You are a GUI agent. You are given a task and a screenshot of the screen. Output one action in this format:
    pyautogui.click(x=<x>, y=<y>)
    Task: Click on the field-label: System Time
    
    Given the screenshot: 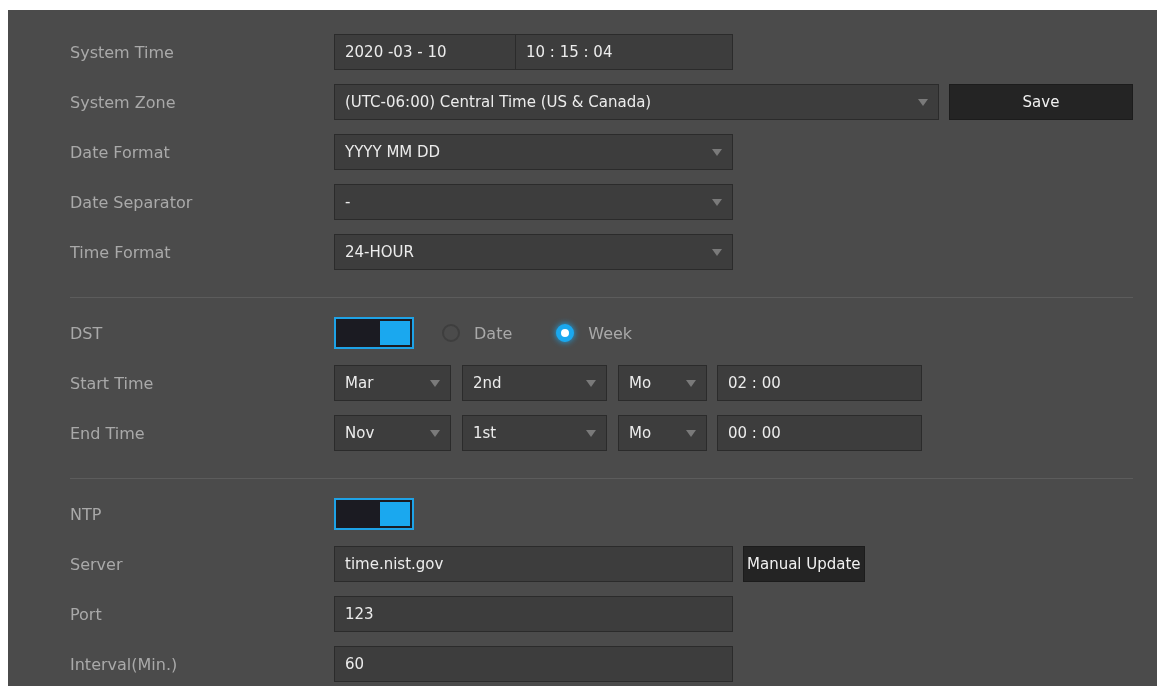 What is the action you would take?
    pyautogui.click(x=122, y=52)
    